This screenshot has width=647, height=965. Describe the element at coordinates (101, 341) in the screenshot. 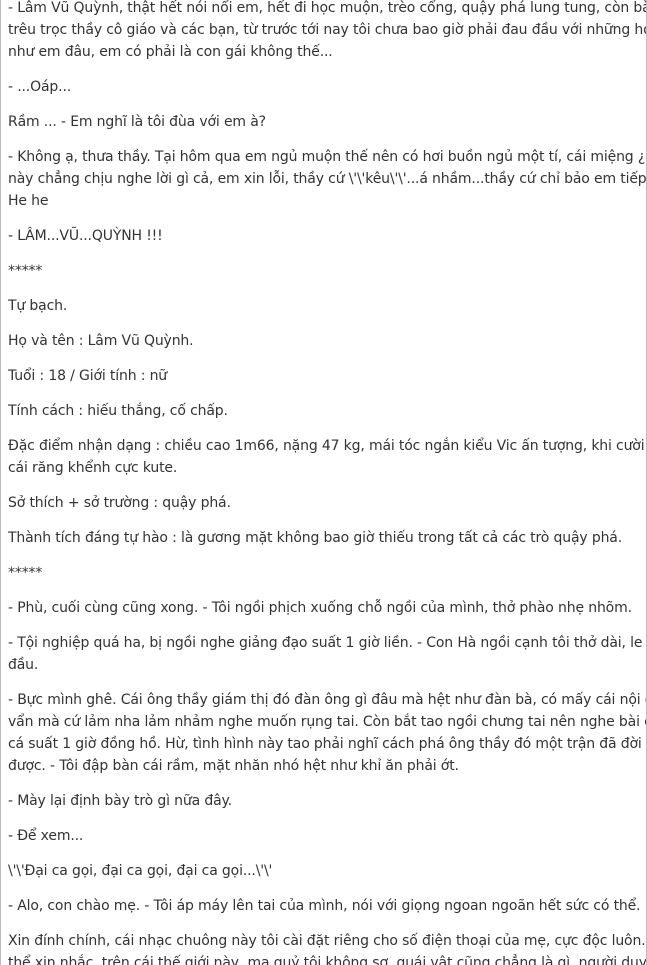

I see `text-line: Họ và tên : Lâm Vũ Quỳnh.` at that location.